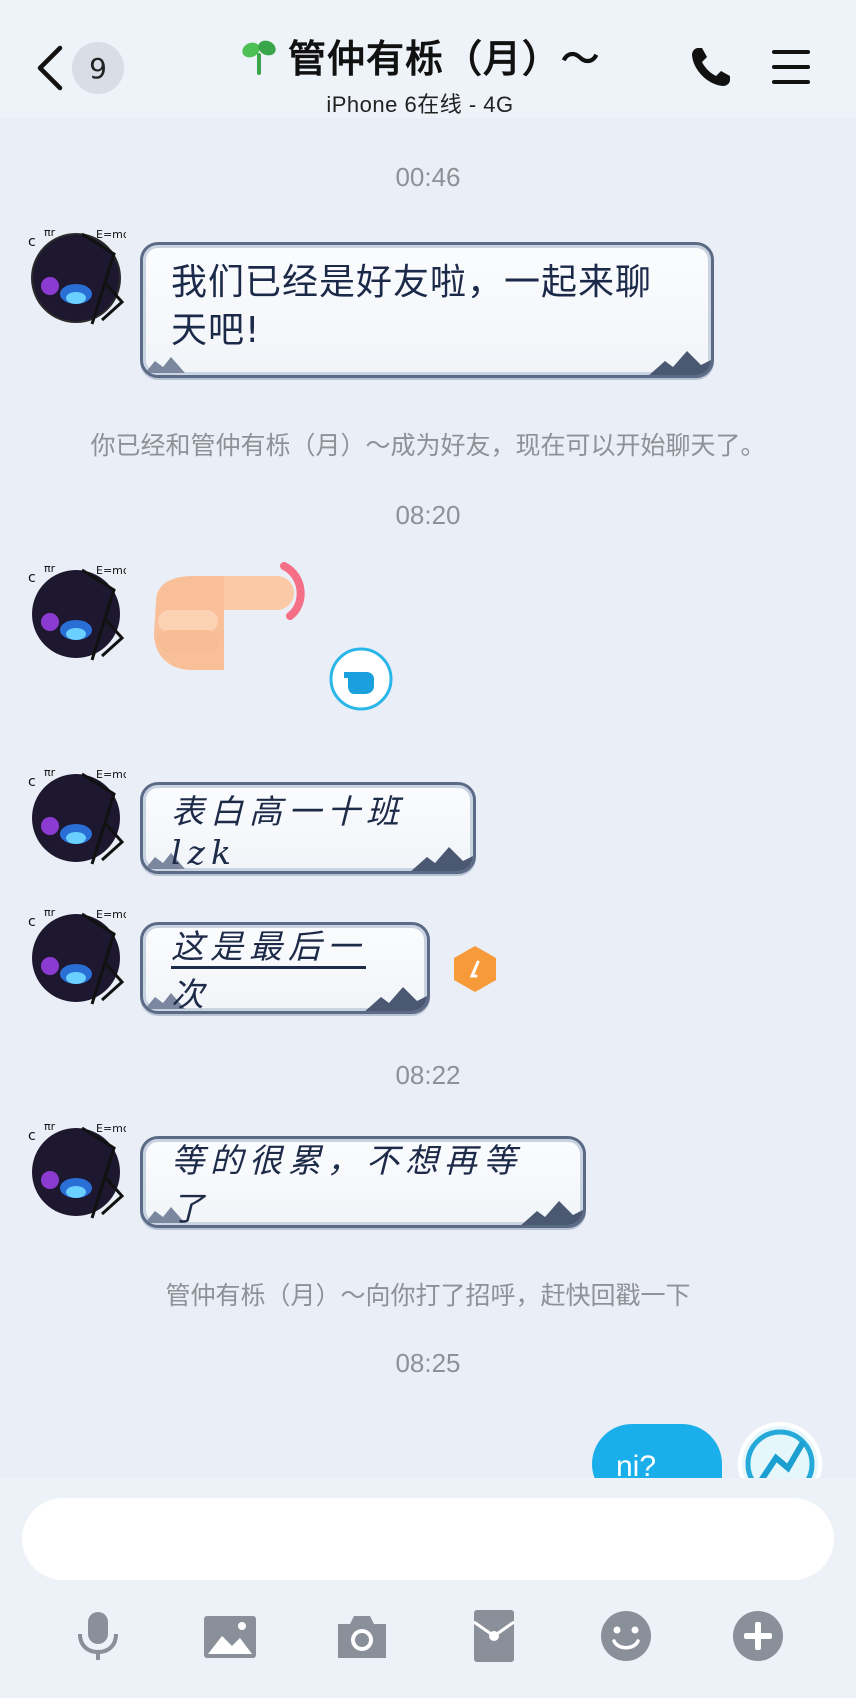 The height and width of the screenshot is (1698, 856). Describe the element at coordinates (361, 679) in the screenshot. I see `poke-badge-icon` at that location.